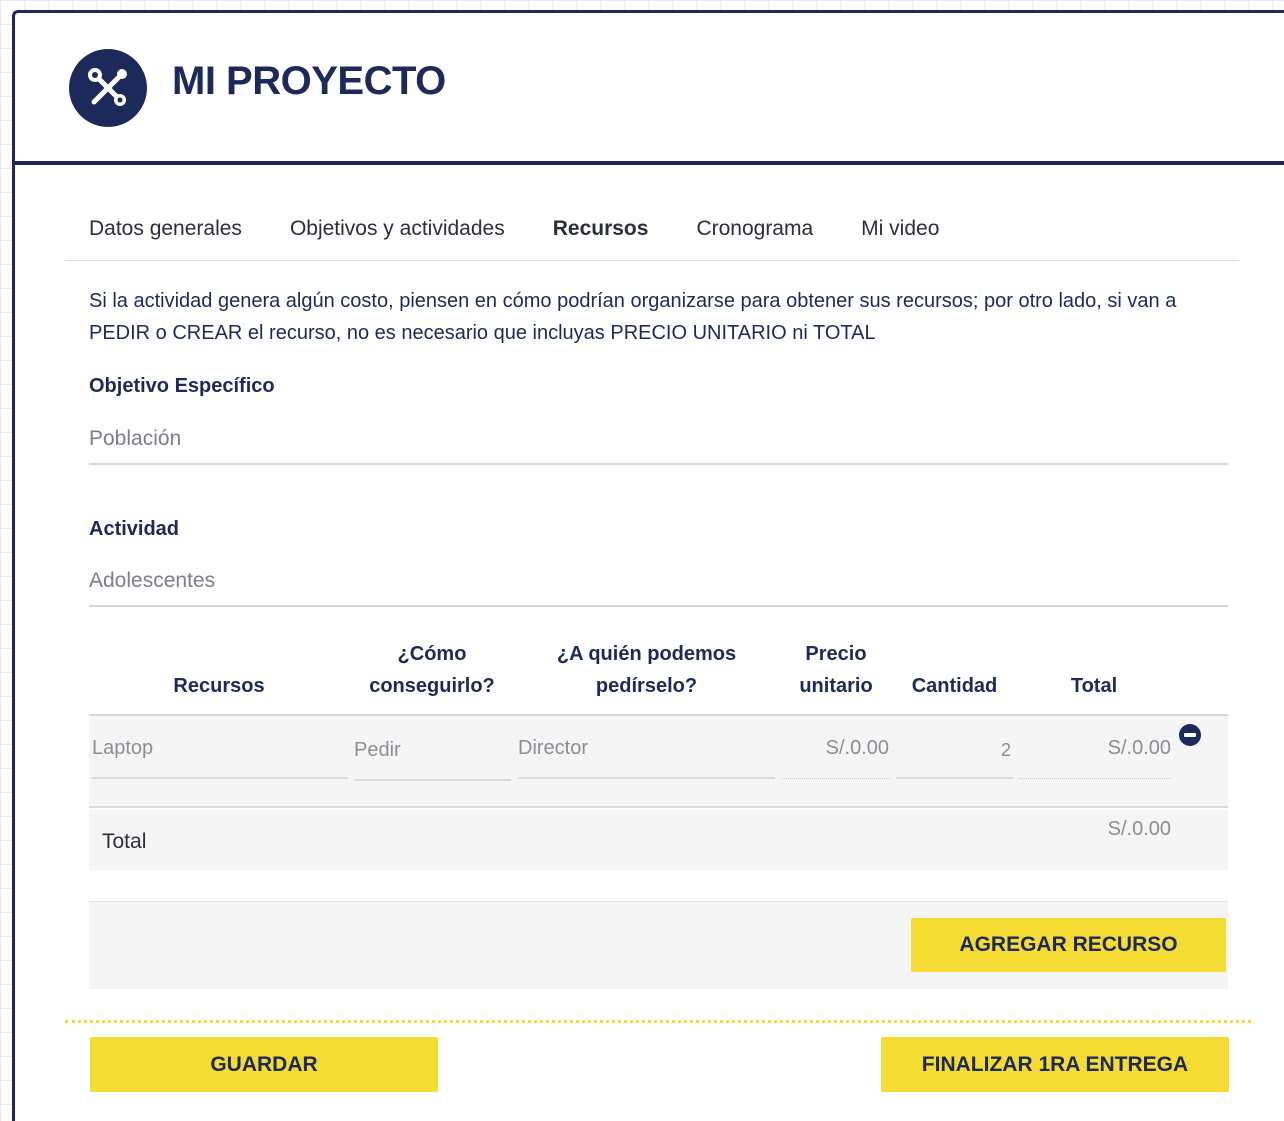 This screenshot has width=1284, height=1121. Describe the element at coordinates (601, 231) in the screenshot. I see `tab-recursos: Recursos` at that location.